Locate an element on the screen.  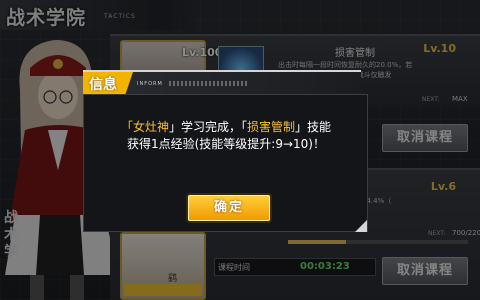
dialog-subtitle: INFORM is located at coordinates (150, 84).